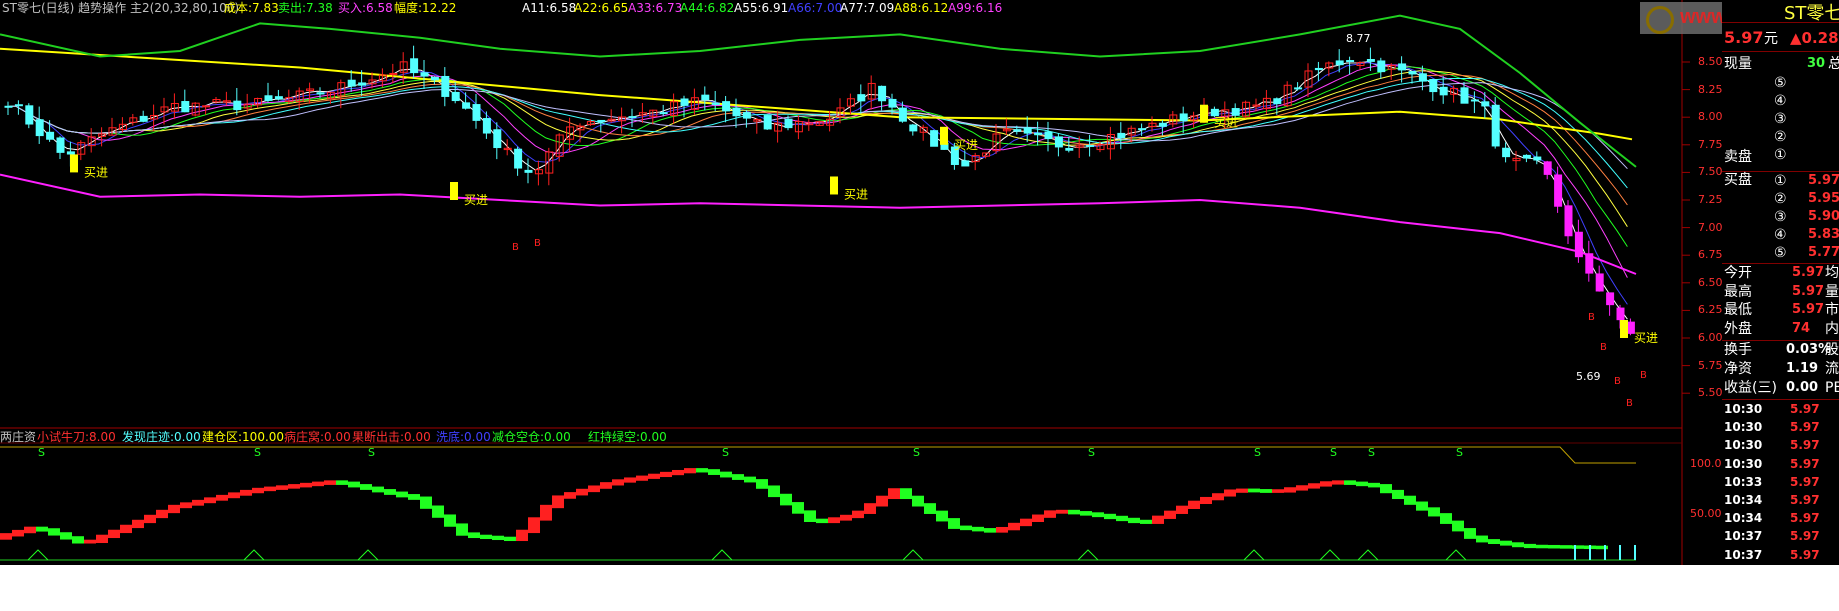  What do you see at coordinates (1805, 500) in the screenshot?
I see `tick-price-5: 5.97` at bounding box center [1805, 500].